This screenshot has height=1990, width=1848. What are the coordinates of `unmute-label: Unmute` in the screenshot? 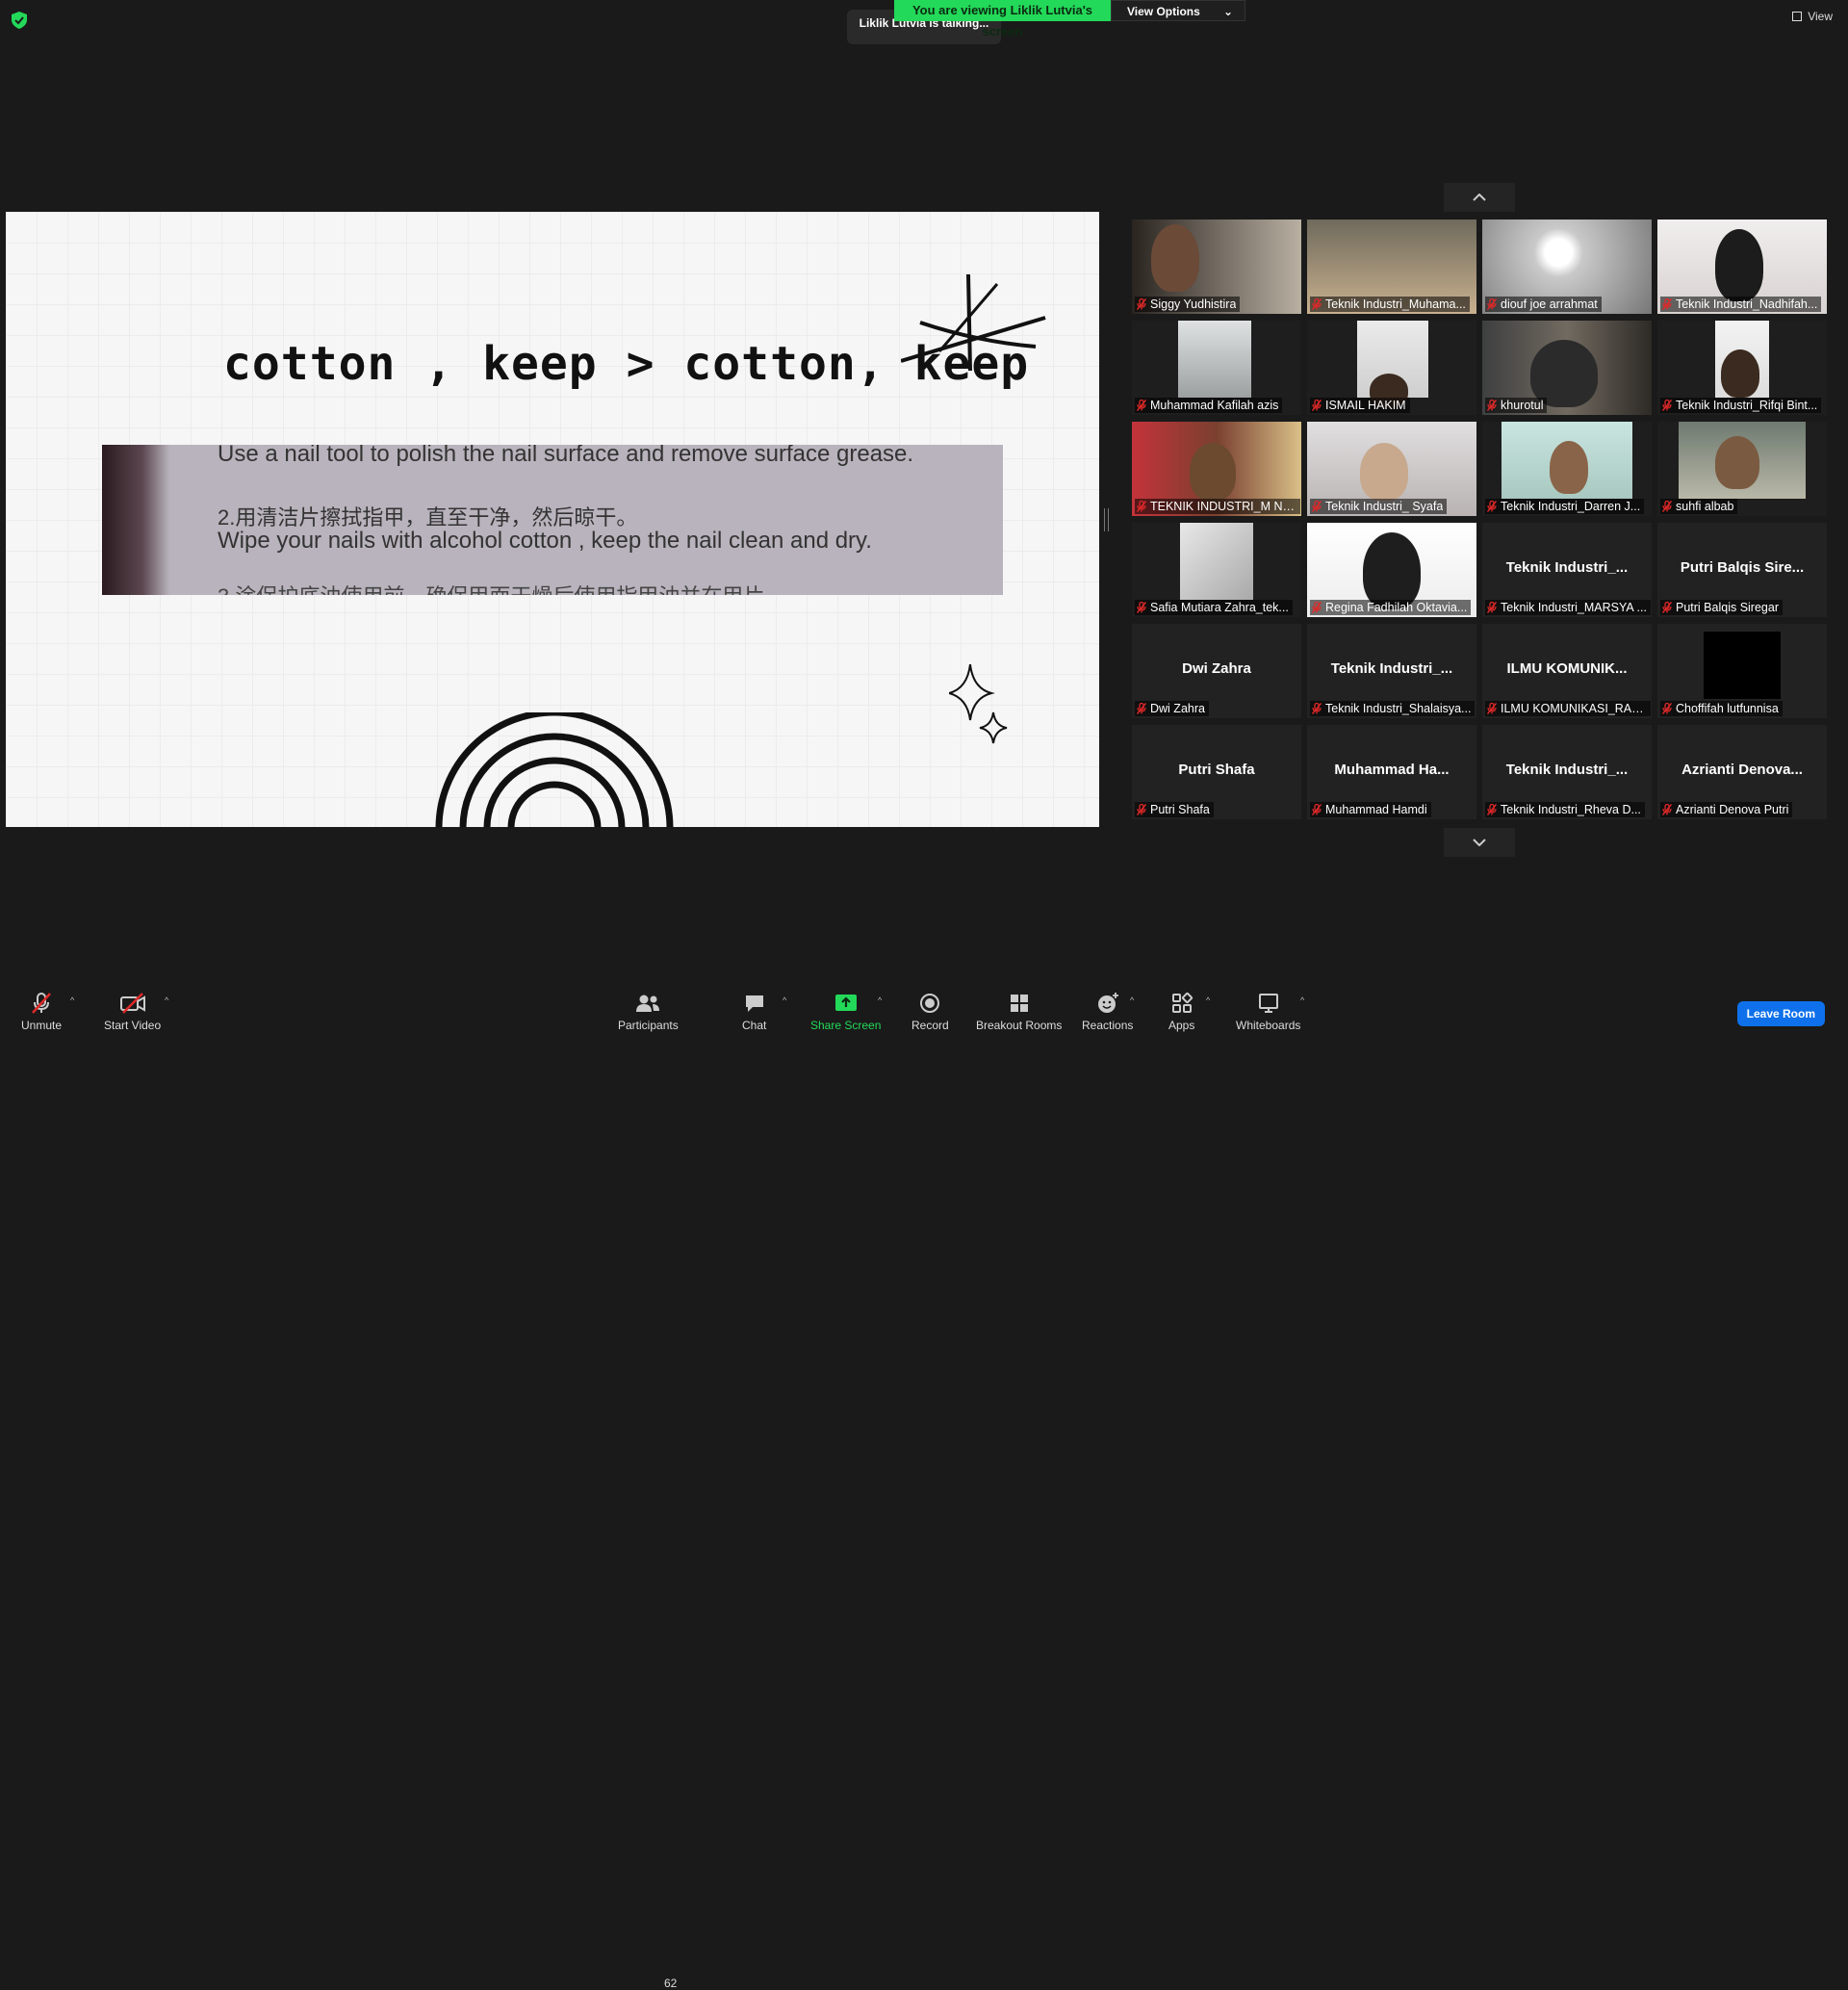 It's located at (42, 1025).